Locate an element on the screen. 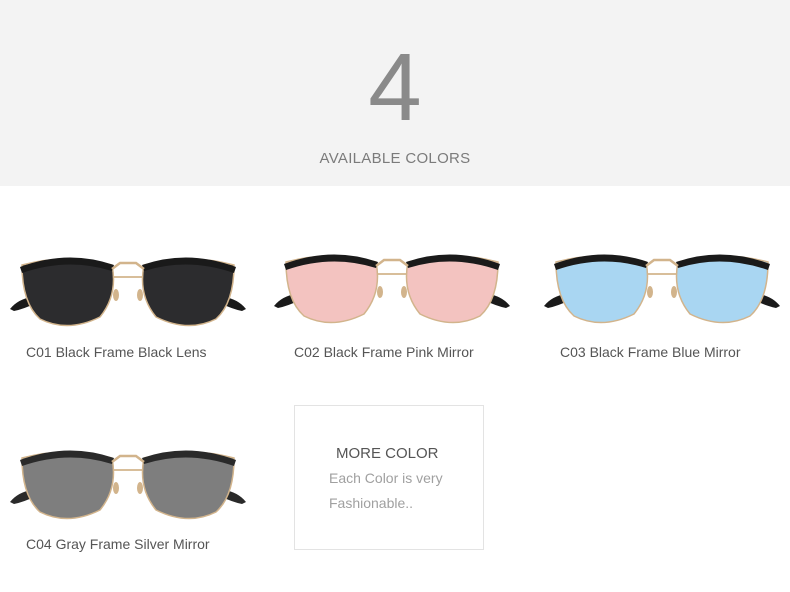  more-color-line-2: Fashionable.. is located at coordinates (371, 503).